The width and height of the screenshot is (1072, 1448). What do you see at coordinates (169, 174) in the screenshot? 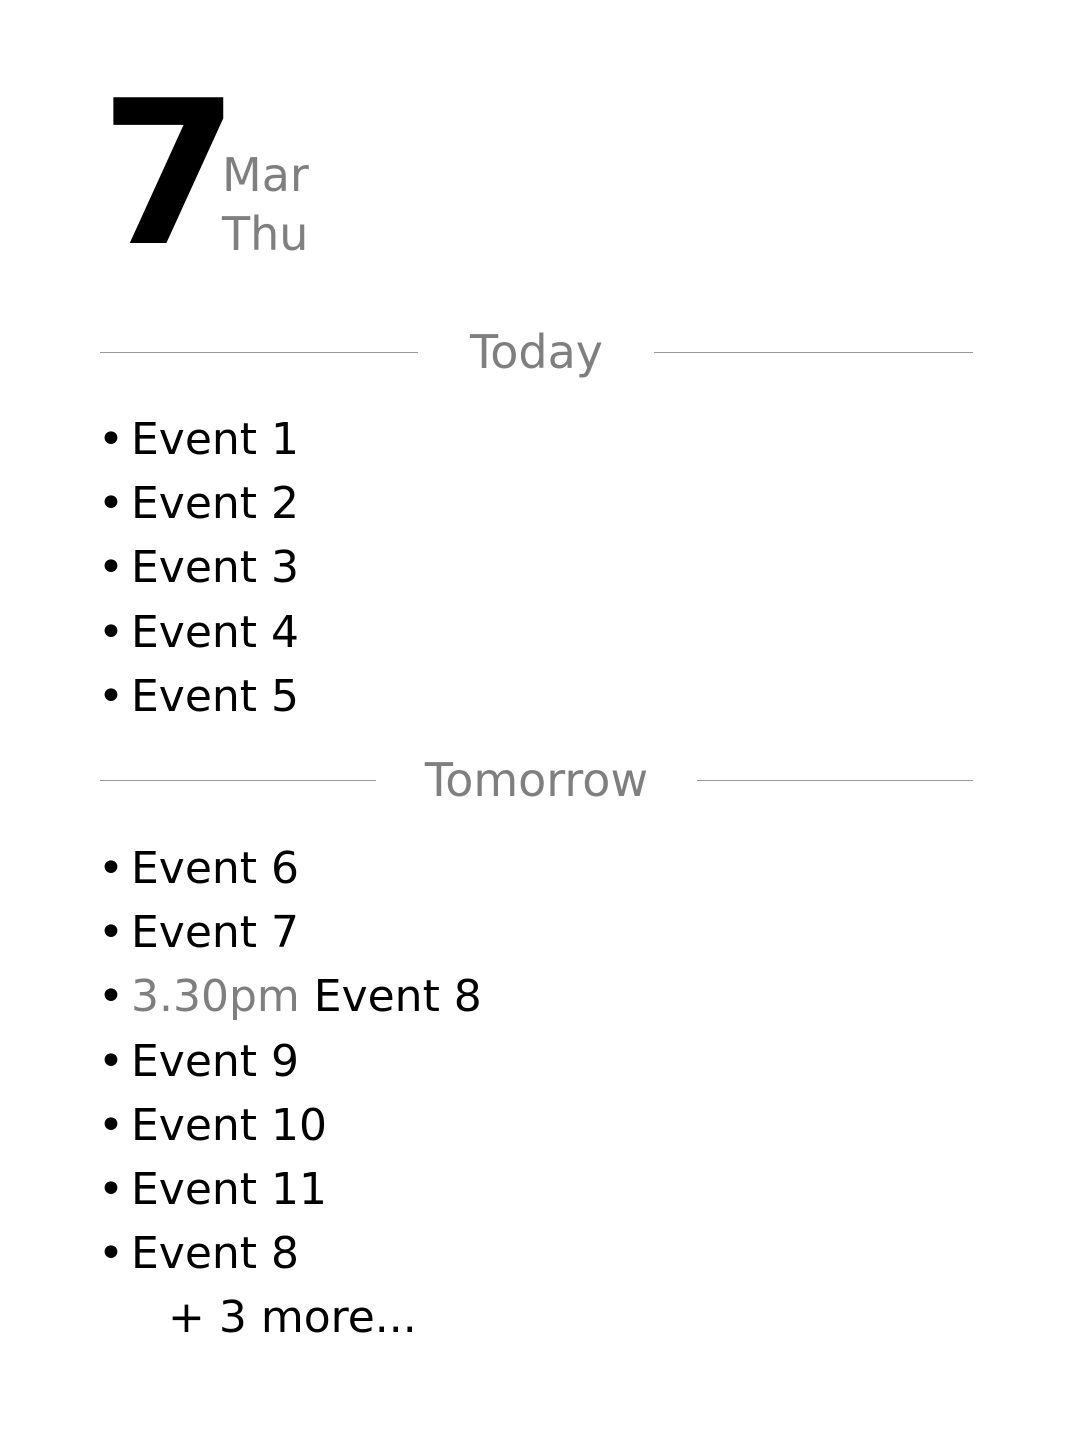
I see `day-number: 7` at bounding box center [169, 174].